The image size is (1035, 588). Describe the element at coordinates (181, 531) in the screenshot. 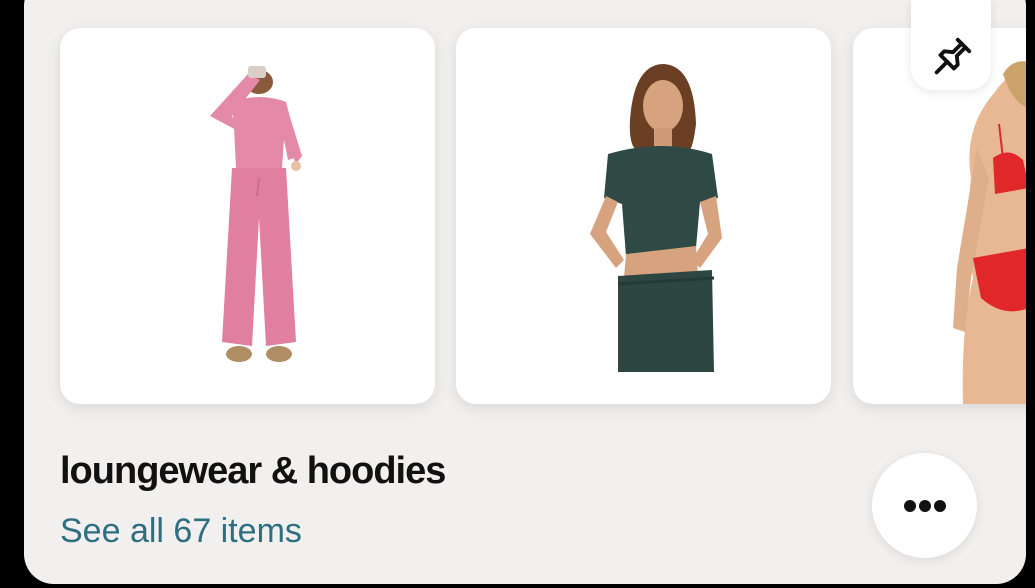

I see `see-all-items-link: See all 67 items` at that location.